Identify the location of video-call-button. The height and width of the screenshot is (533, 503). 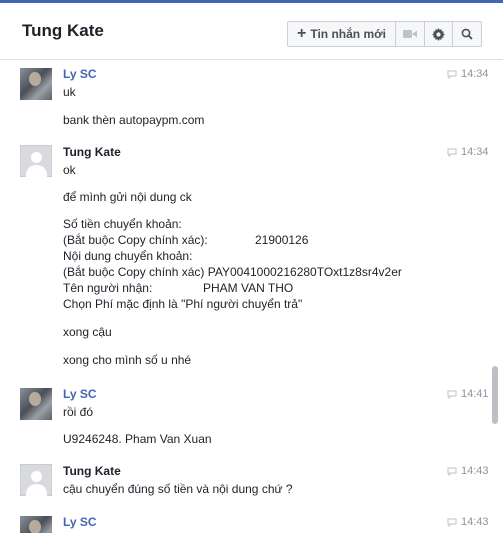
(410, 34).